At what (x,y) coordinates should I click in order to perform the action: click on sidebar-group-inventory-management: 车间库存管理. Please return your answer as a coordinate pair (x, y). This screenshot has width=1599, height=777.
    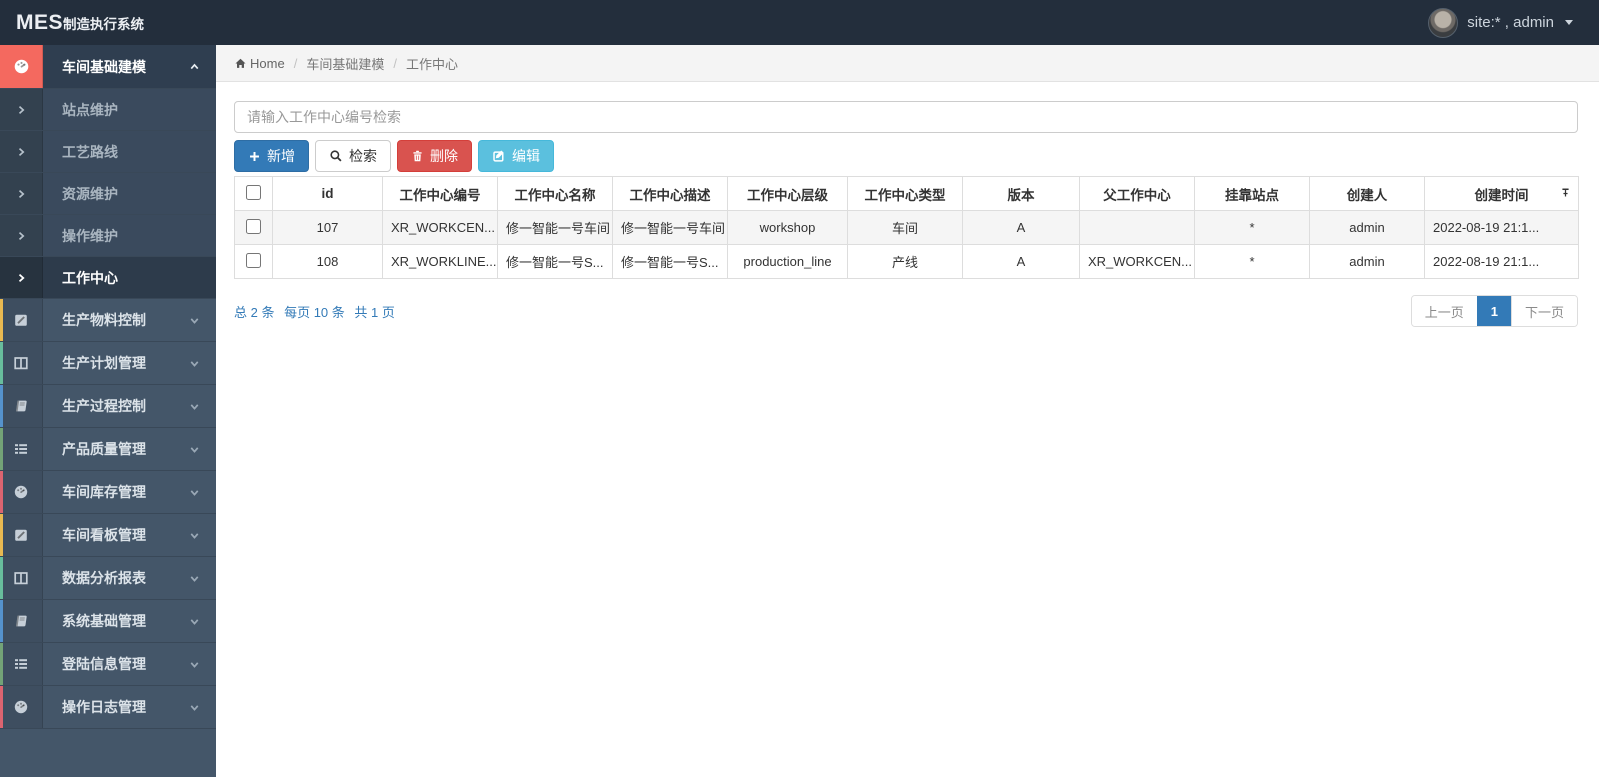
    Looking at the image, I should click on (108, 492).